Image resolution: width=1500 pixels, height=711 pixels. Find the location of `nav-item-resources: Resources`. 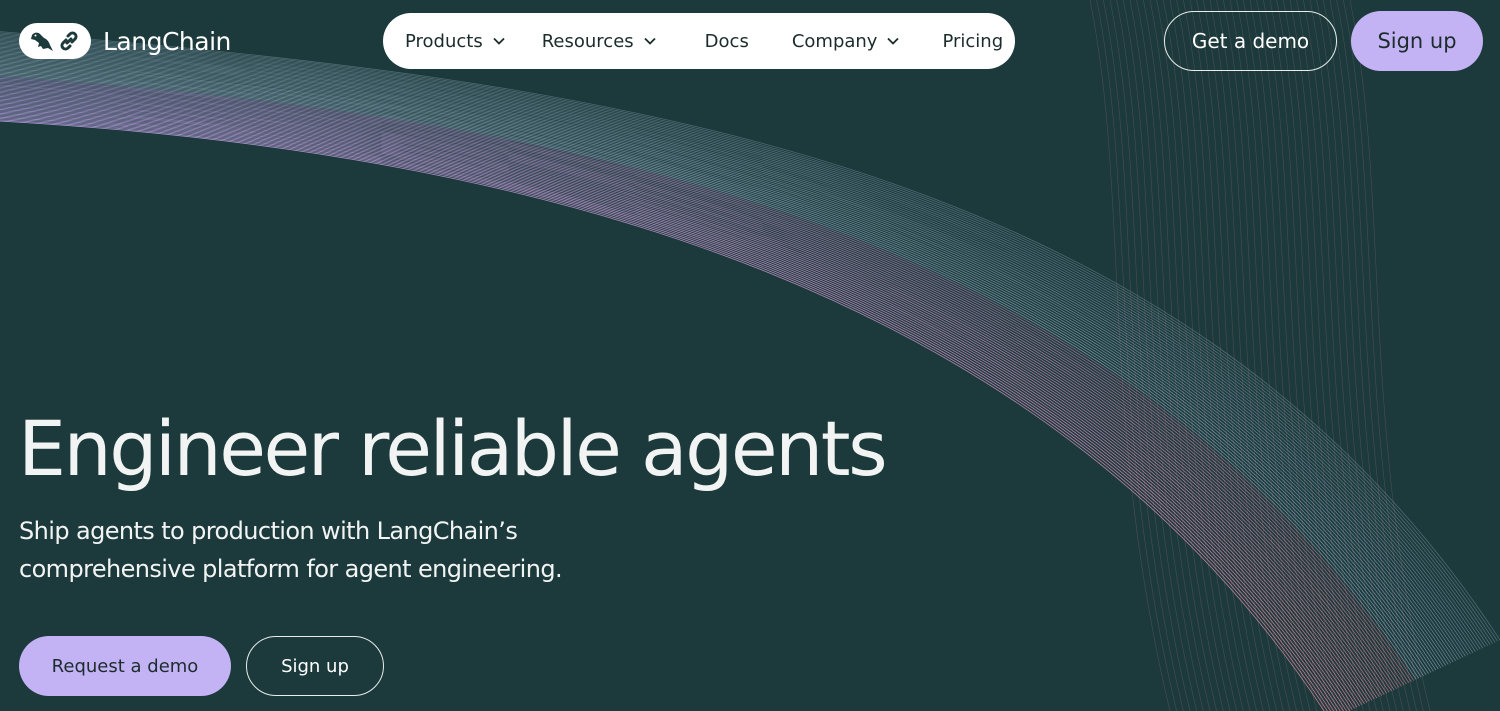

nav-item-resources: Resources is located at coordinates (599, 41).